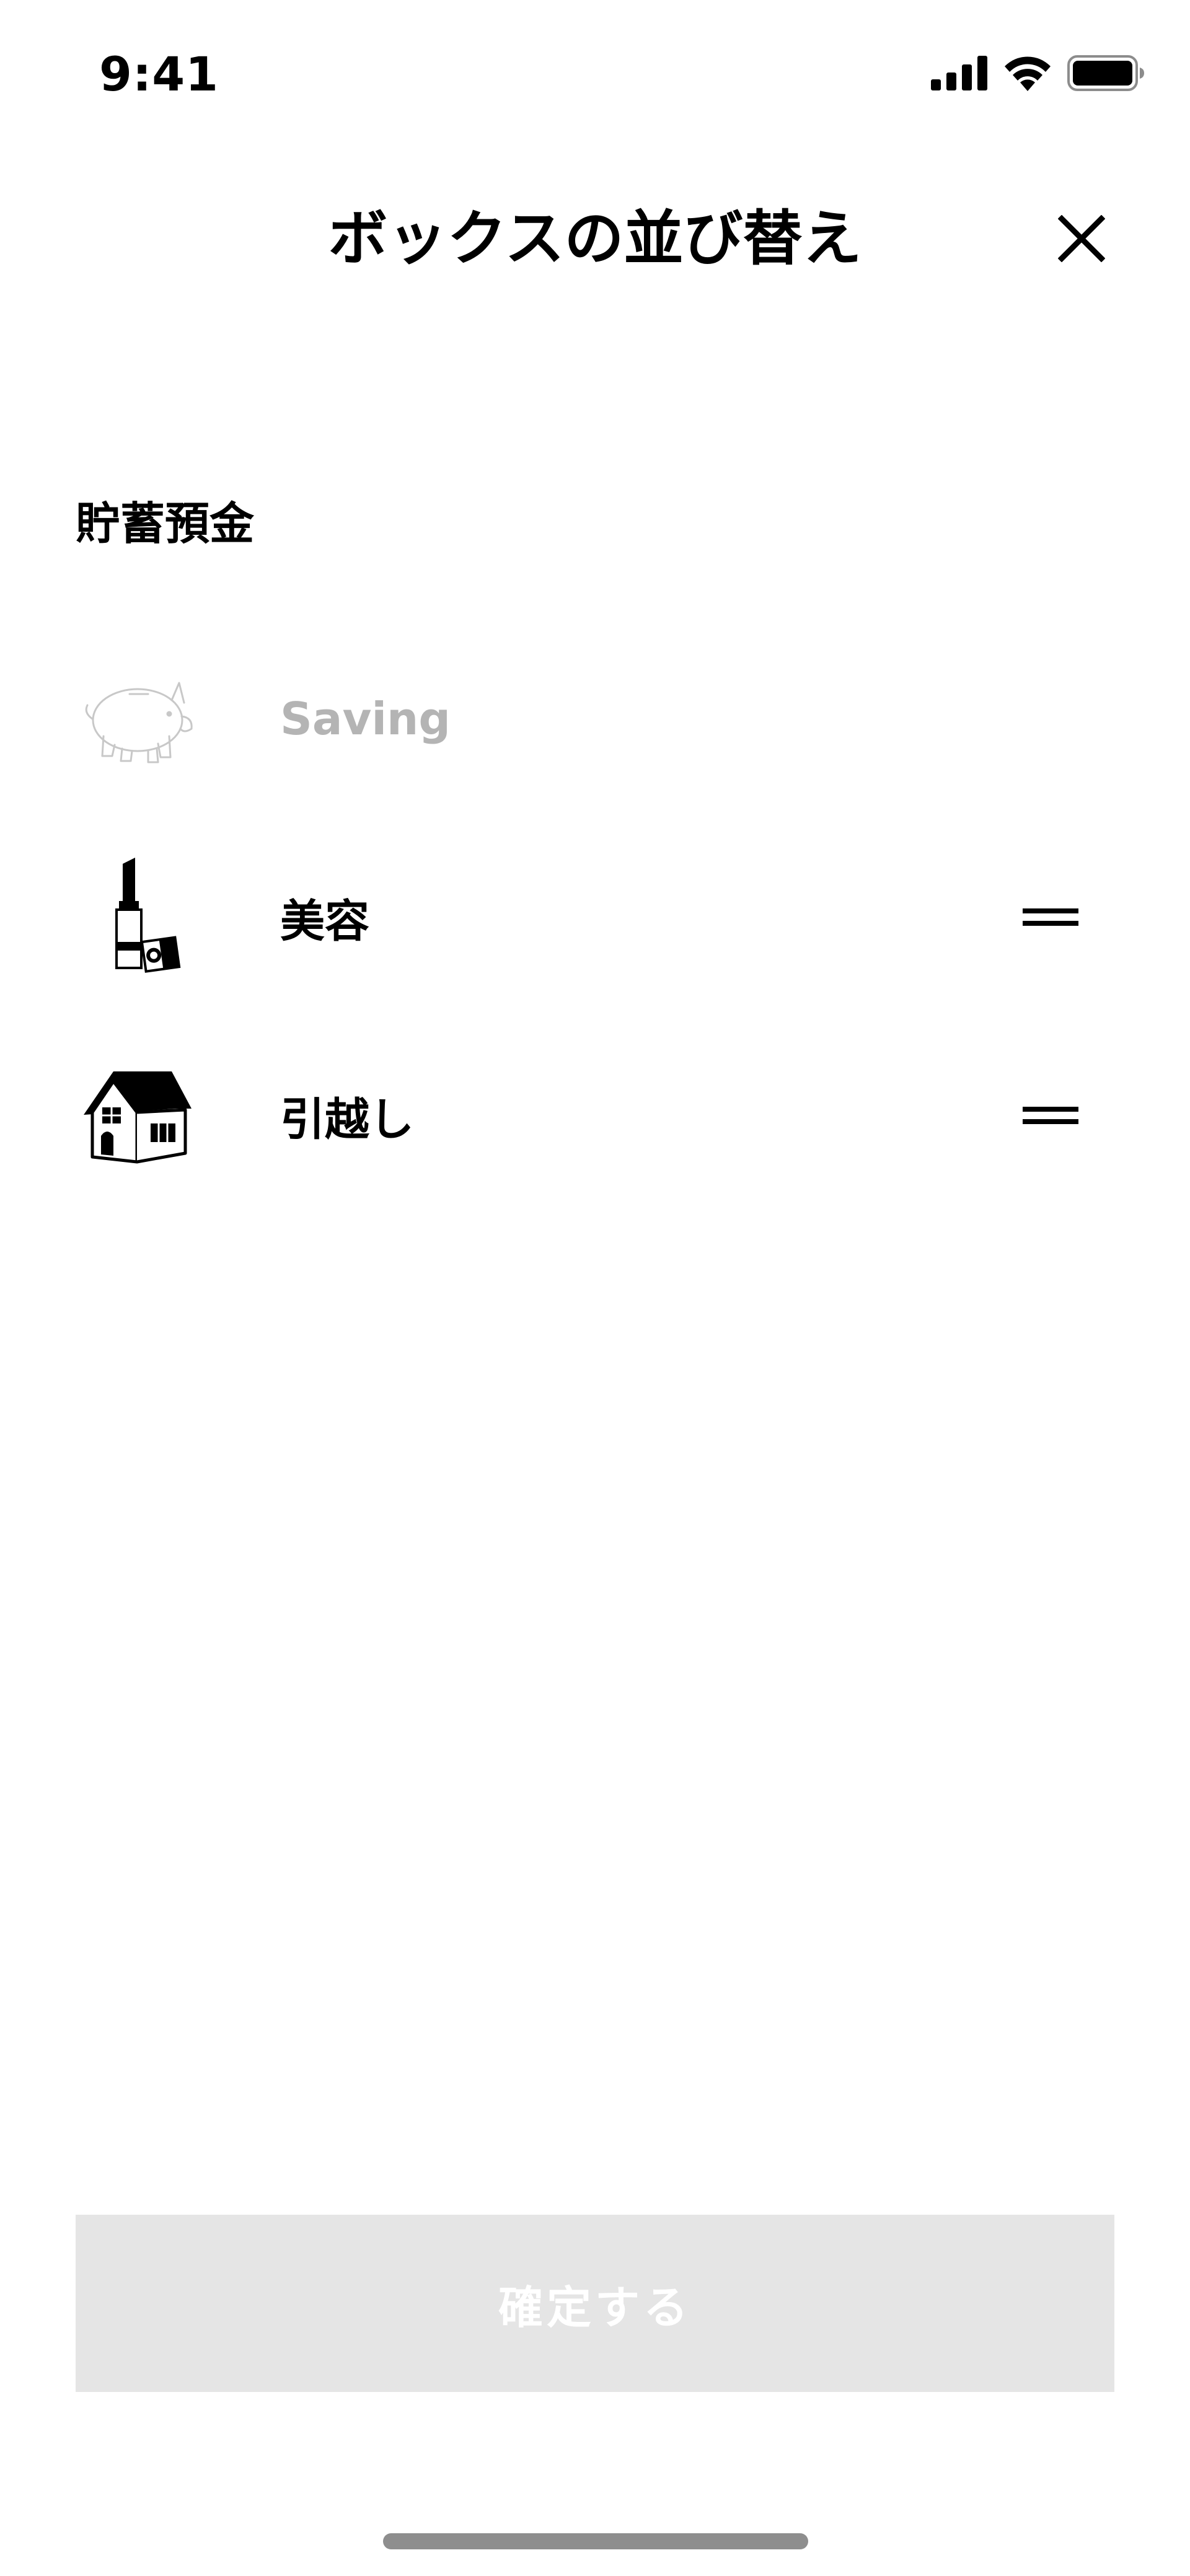 The width and height of the screenshot is (1190, 2576). What do you see at coordinates (165, 524) in the screenshot?
I see `section-title: 貯蓄預金` at bounding box center [165, 524].